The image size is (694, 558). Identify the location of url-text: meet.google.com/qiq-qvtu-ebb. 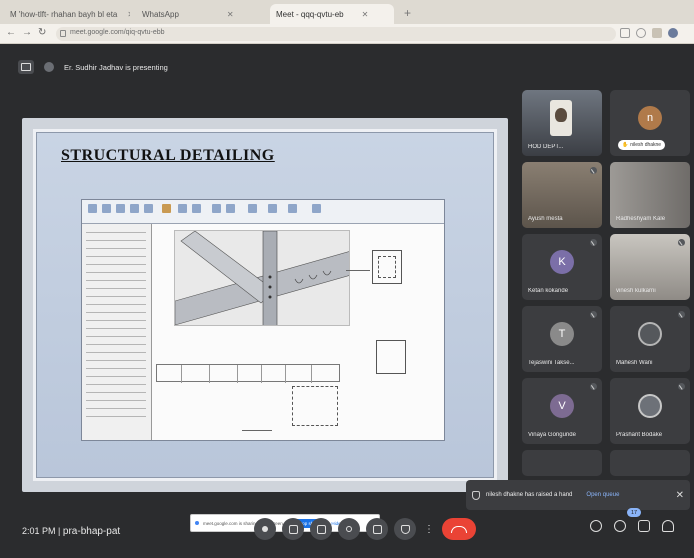
(117, 32).